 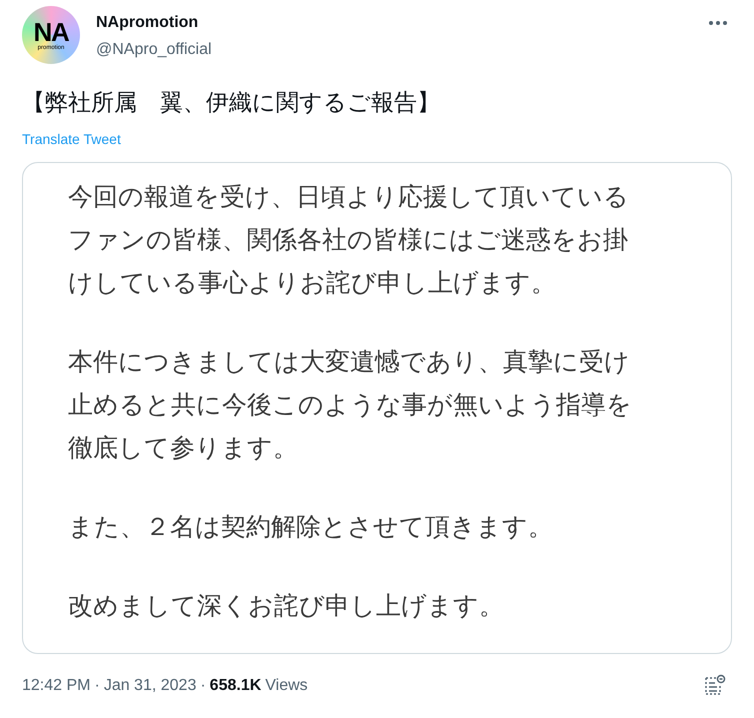 What do you see at coordinates (231, 103) in the screenshot?
I see `tweet-text: 【弊社所属 翼、伊織に関するご報告】` at bounding box center [231, 103].